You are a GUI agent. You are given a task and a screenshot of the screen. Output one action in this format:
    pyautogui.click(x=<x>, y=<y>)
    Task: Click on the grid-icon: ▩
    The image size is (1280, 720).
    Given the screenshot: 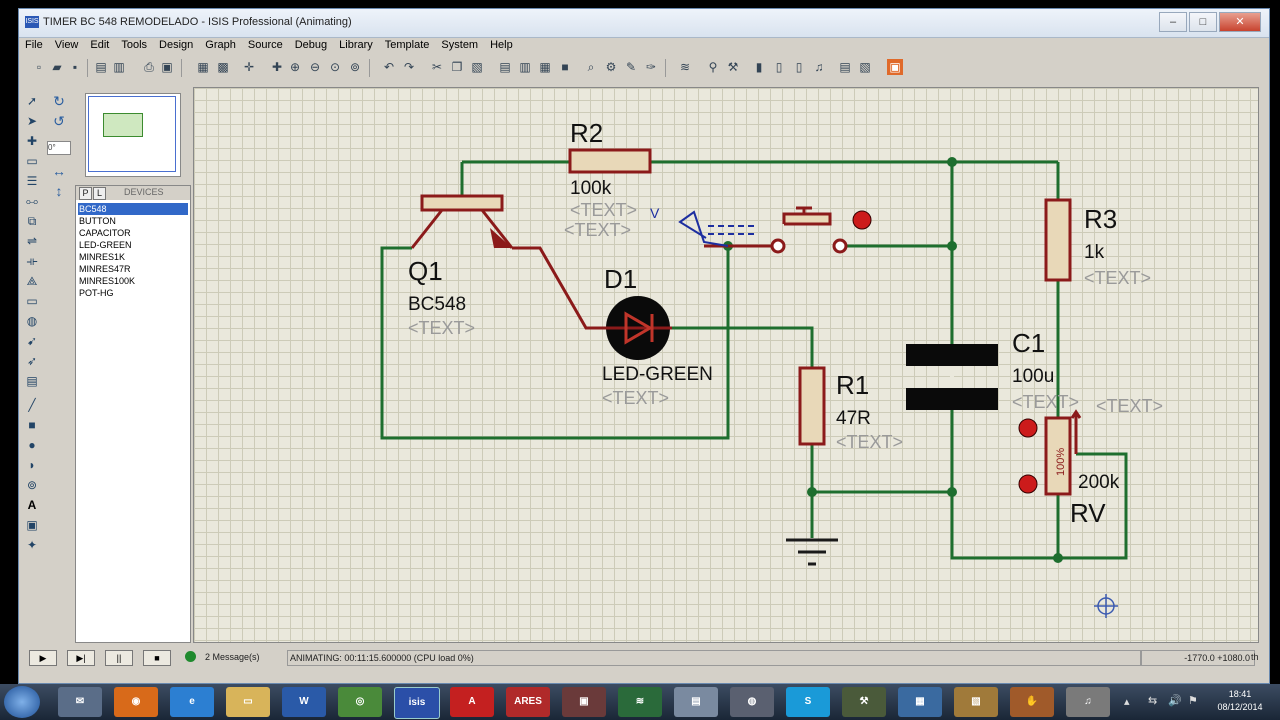 What is the action you would take?
    pyautogui.click(x=223, y=67)
    